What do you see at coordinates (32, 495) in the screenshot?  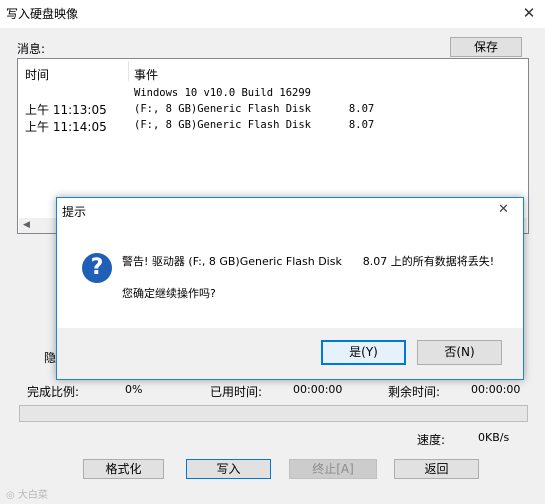 I see `watermark-text: 大白菜` at bounding box center [32, 495].